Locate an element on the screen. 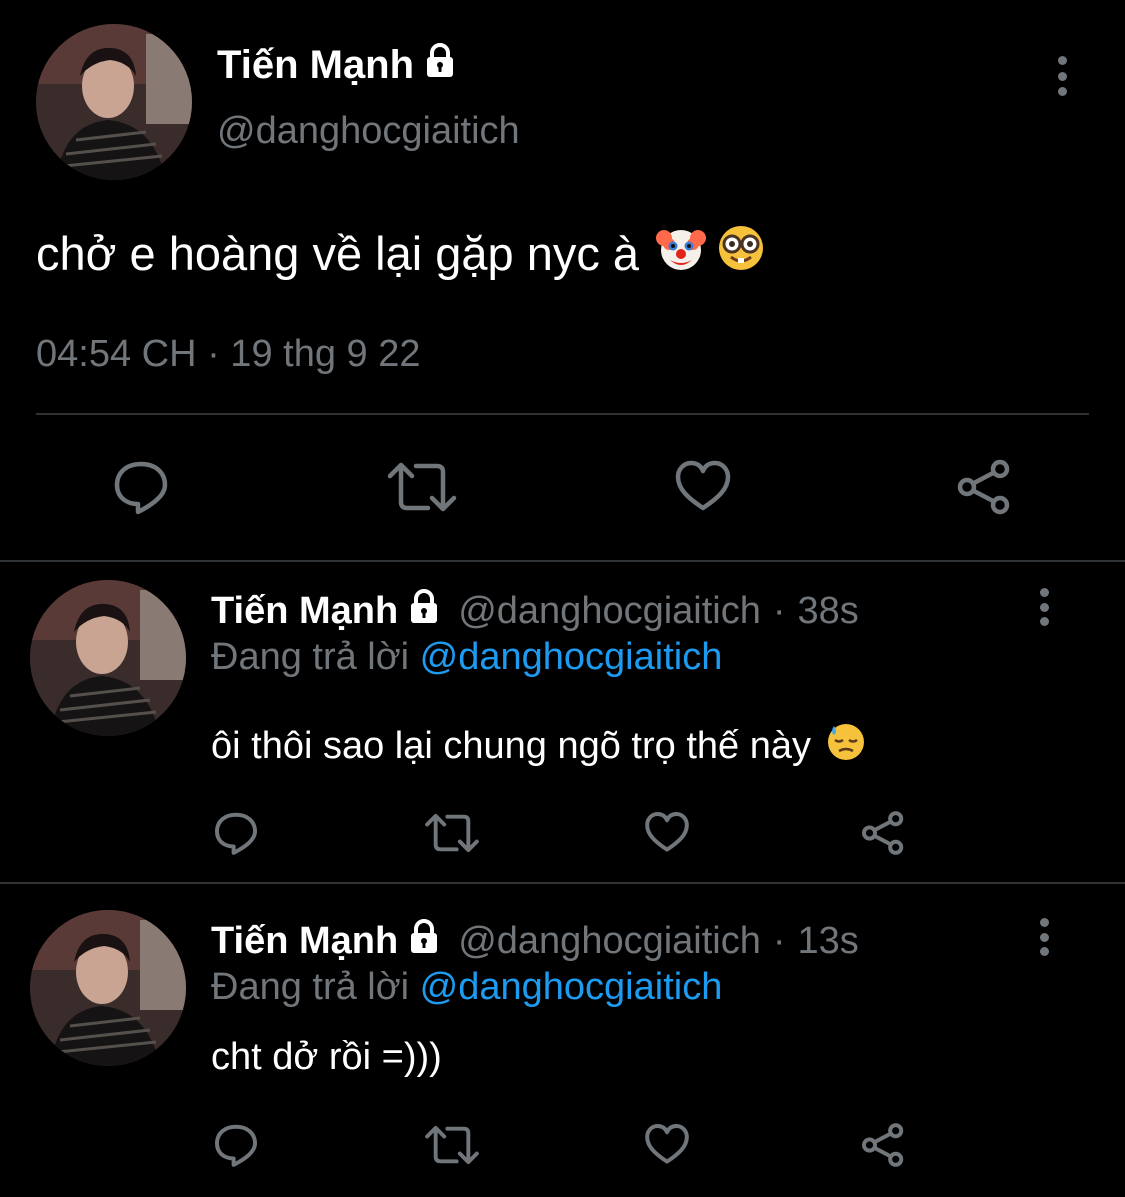 The height and width of the screenshot is (1197, 1125). reply-header: Tiến Mạnh @danghocgiaitich · 38s is located at coordinates (535, 611).